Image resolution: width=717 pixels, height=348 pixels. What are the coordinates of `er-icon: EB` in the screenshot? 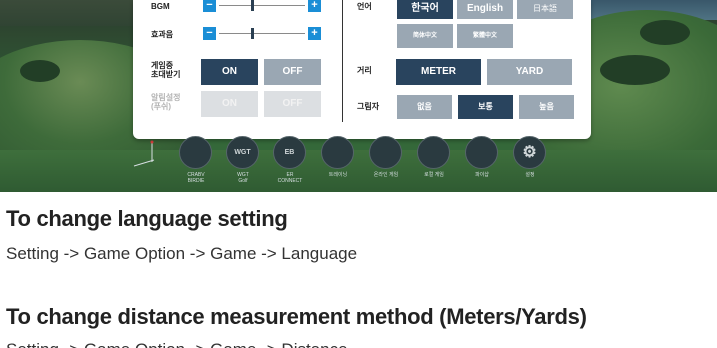 It's located at (289, 152).